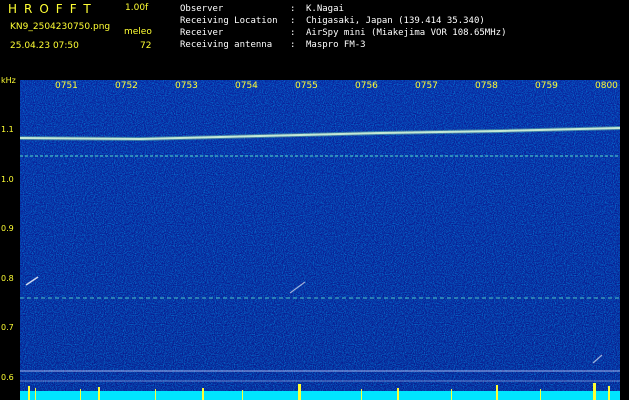 Image resolution: width=629 pixels, height=400 pixels. What do you see at coordinates (229, 21) in the screenshot?
I see `info-key: Receiving Location` at bounding box center [229, 21].